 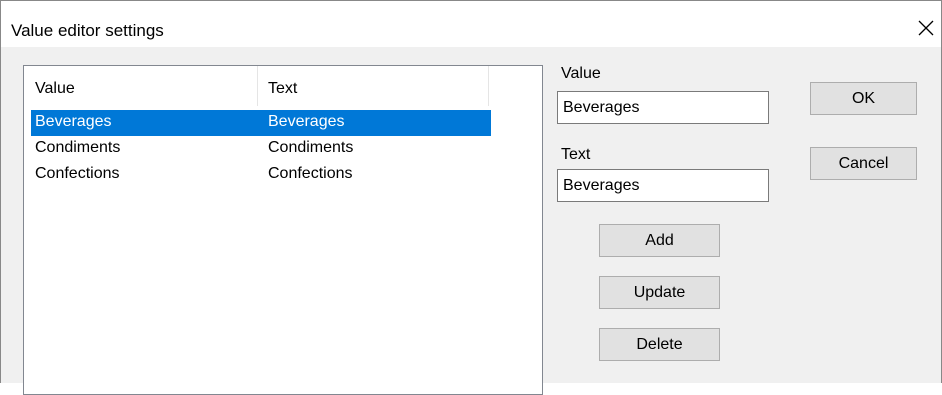 What do you see at coordinates (261, 123) in the screenshot?
I see `list-item: Beverages Beverages` at bounding box center [261, 123].